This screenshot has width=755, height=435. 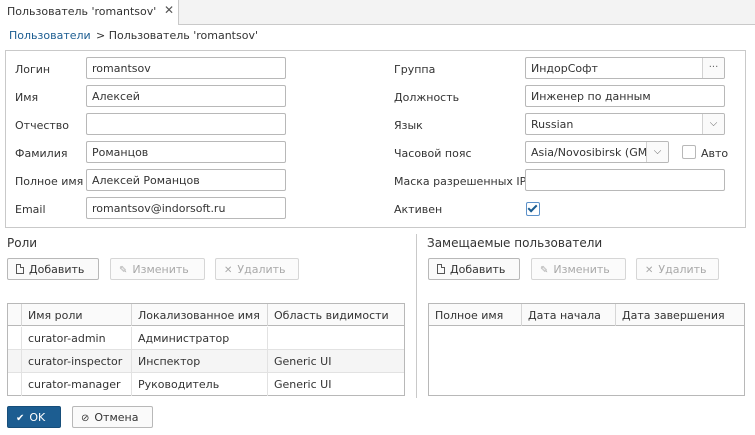 What do you see at coordinates (377, 12) in the screenshot?
I see `tab-bar: Пользователь 'romantsov' ✕` at bounding box center [377, 12].